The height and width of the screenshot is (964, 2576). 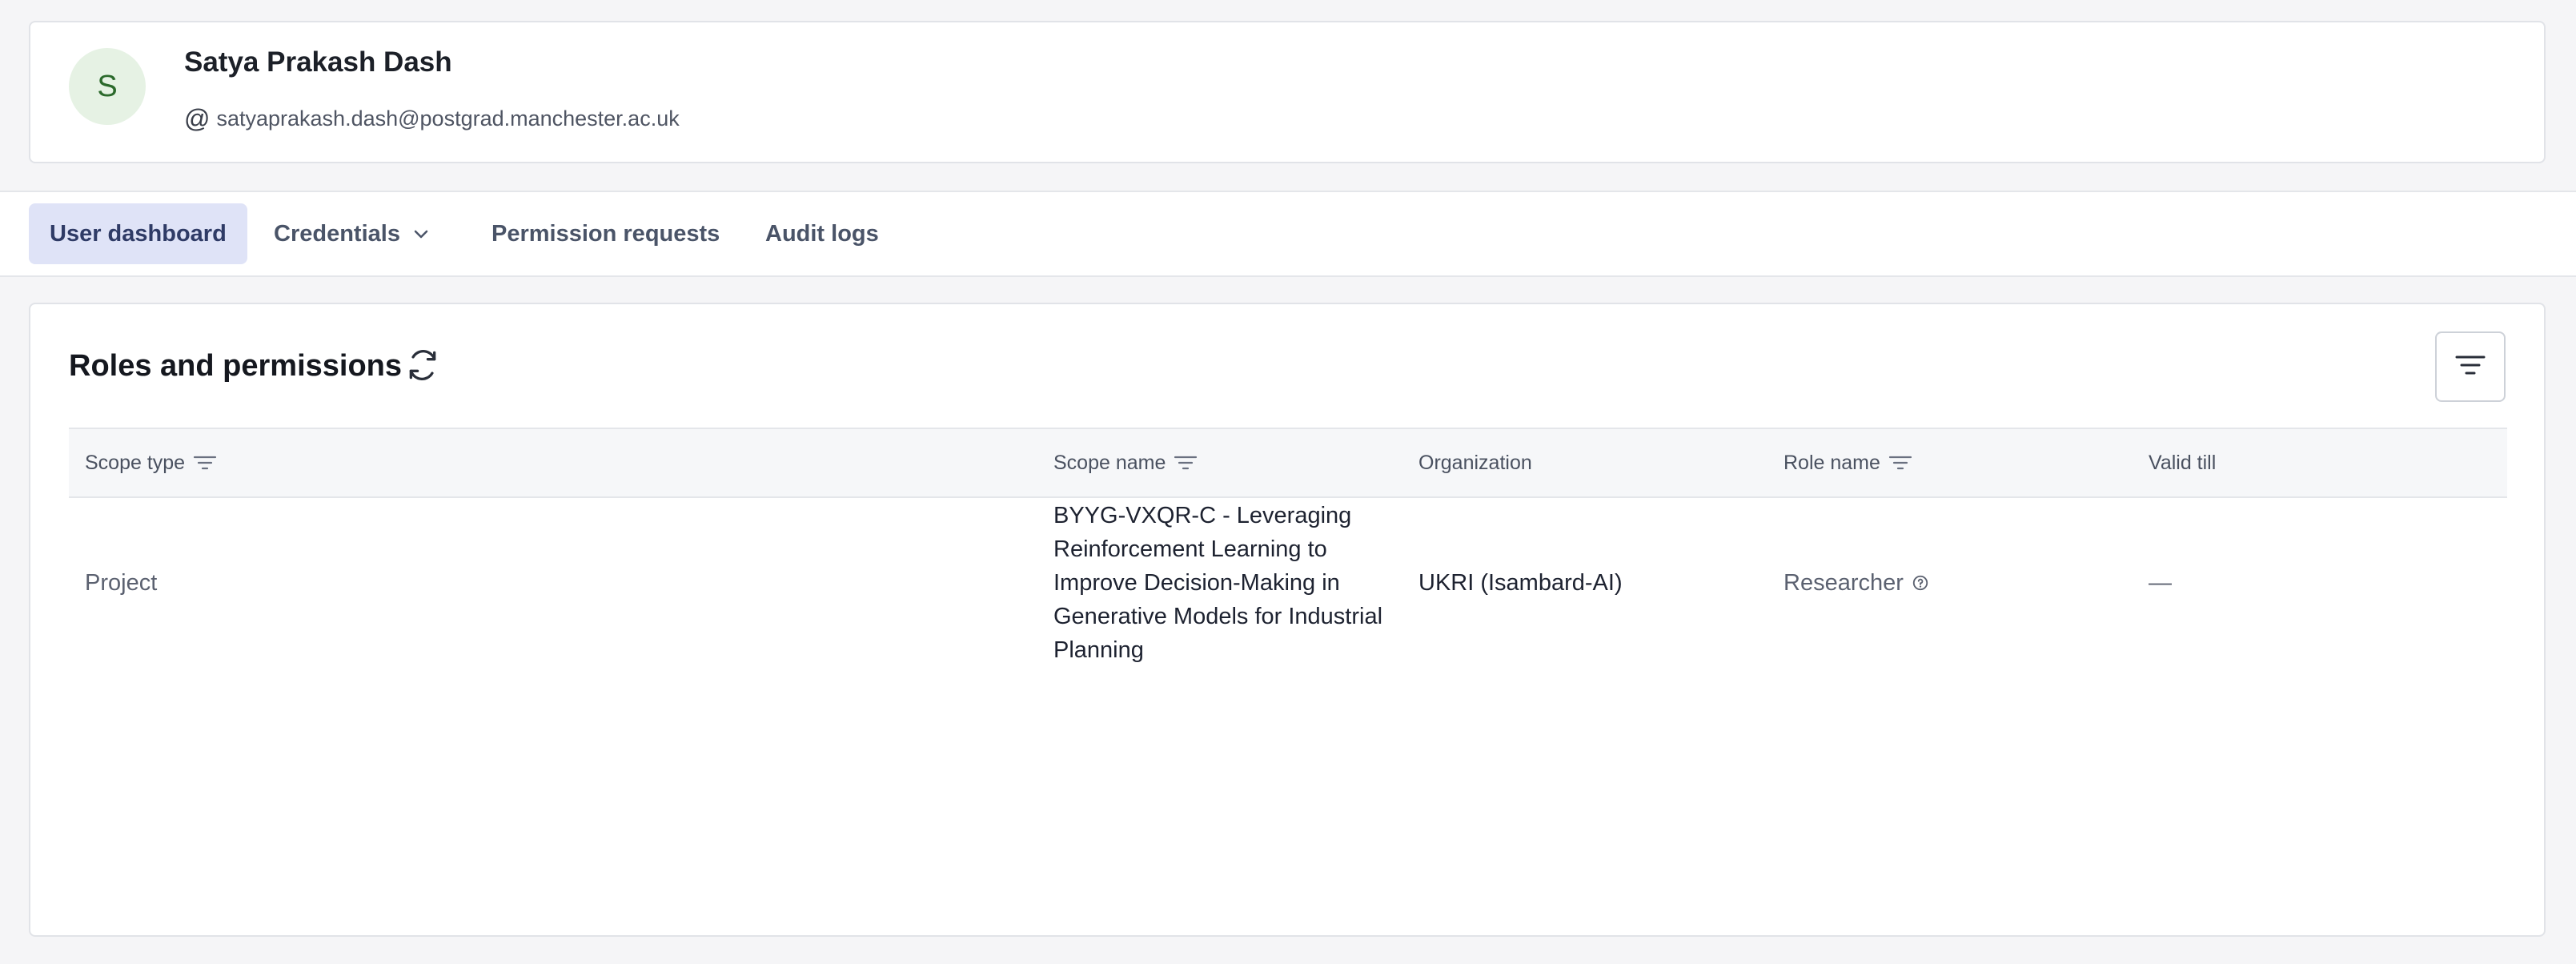 I want to click on tab-label: User dashboard, so click(x=139, y=233).